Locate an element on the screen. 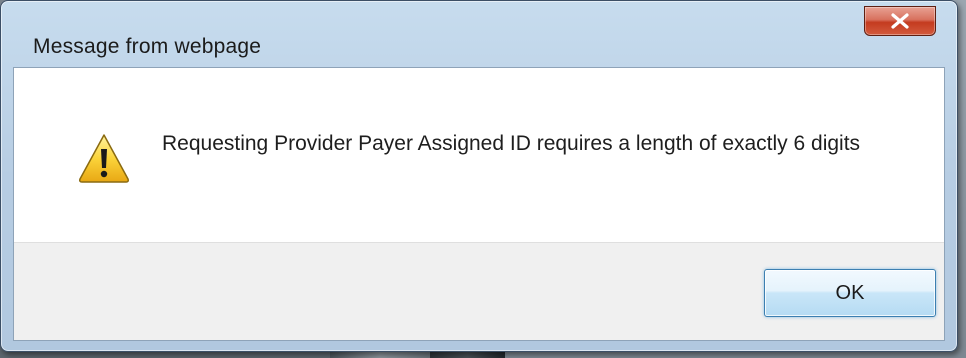 This screenshot has width=966, height=358. close-button is located at coordinates (900, 21).